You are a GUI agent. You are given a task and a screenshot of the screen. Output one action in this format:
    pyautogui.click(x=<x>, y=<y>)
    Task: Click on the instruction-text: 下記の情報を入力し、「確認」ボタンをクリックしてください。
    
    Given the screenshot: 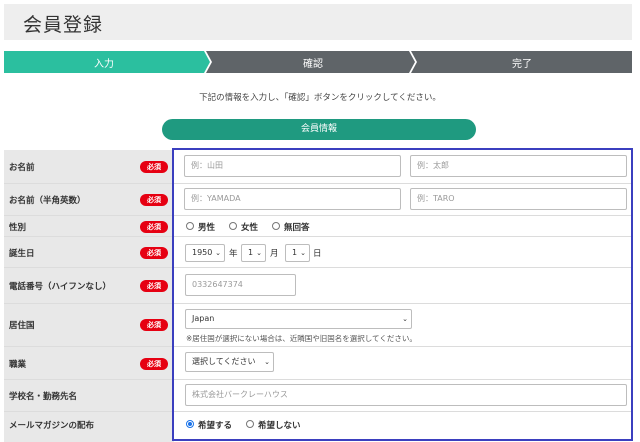 What is the action you would take?
    pyautogui.click(x=320, y=98)
    